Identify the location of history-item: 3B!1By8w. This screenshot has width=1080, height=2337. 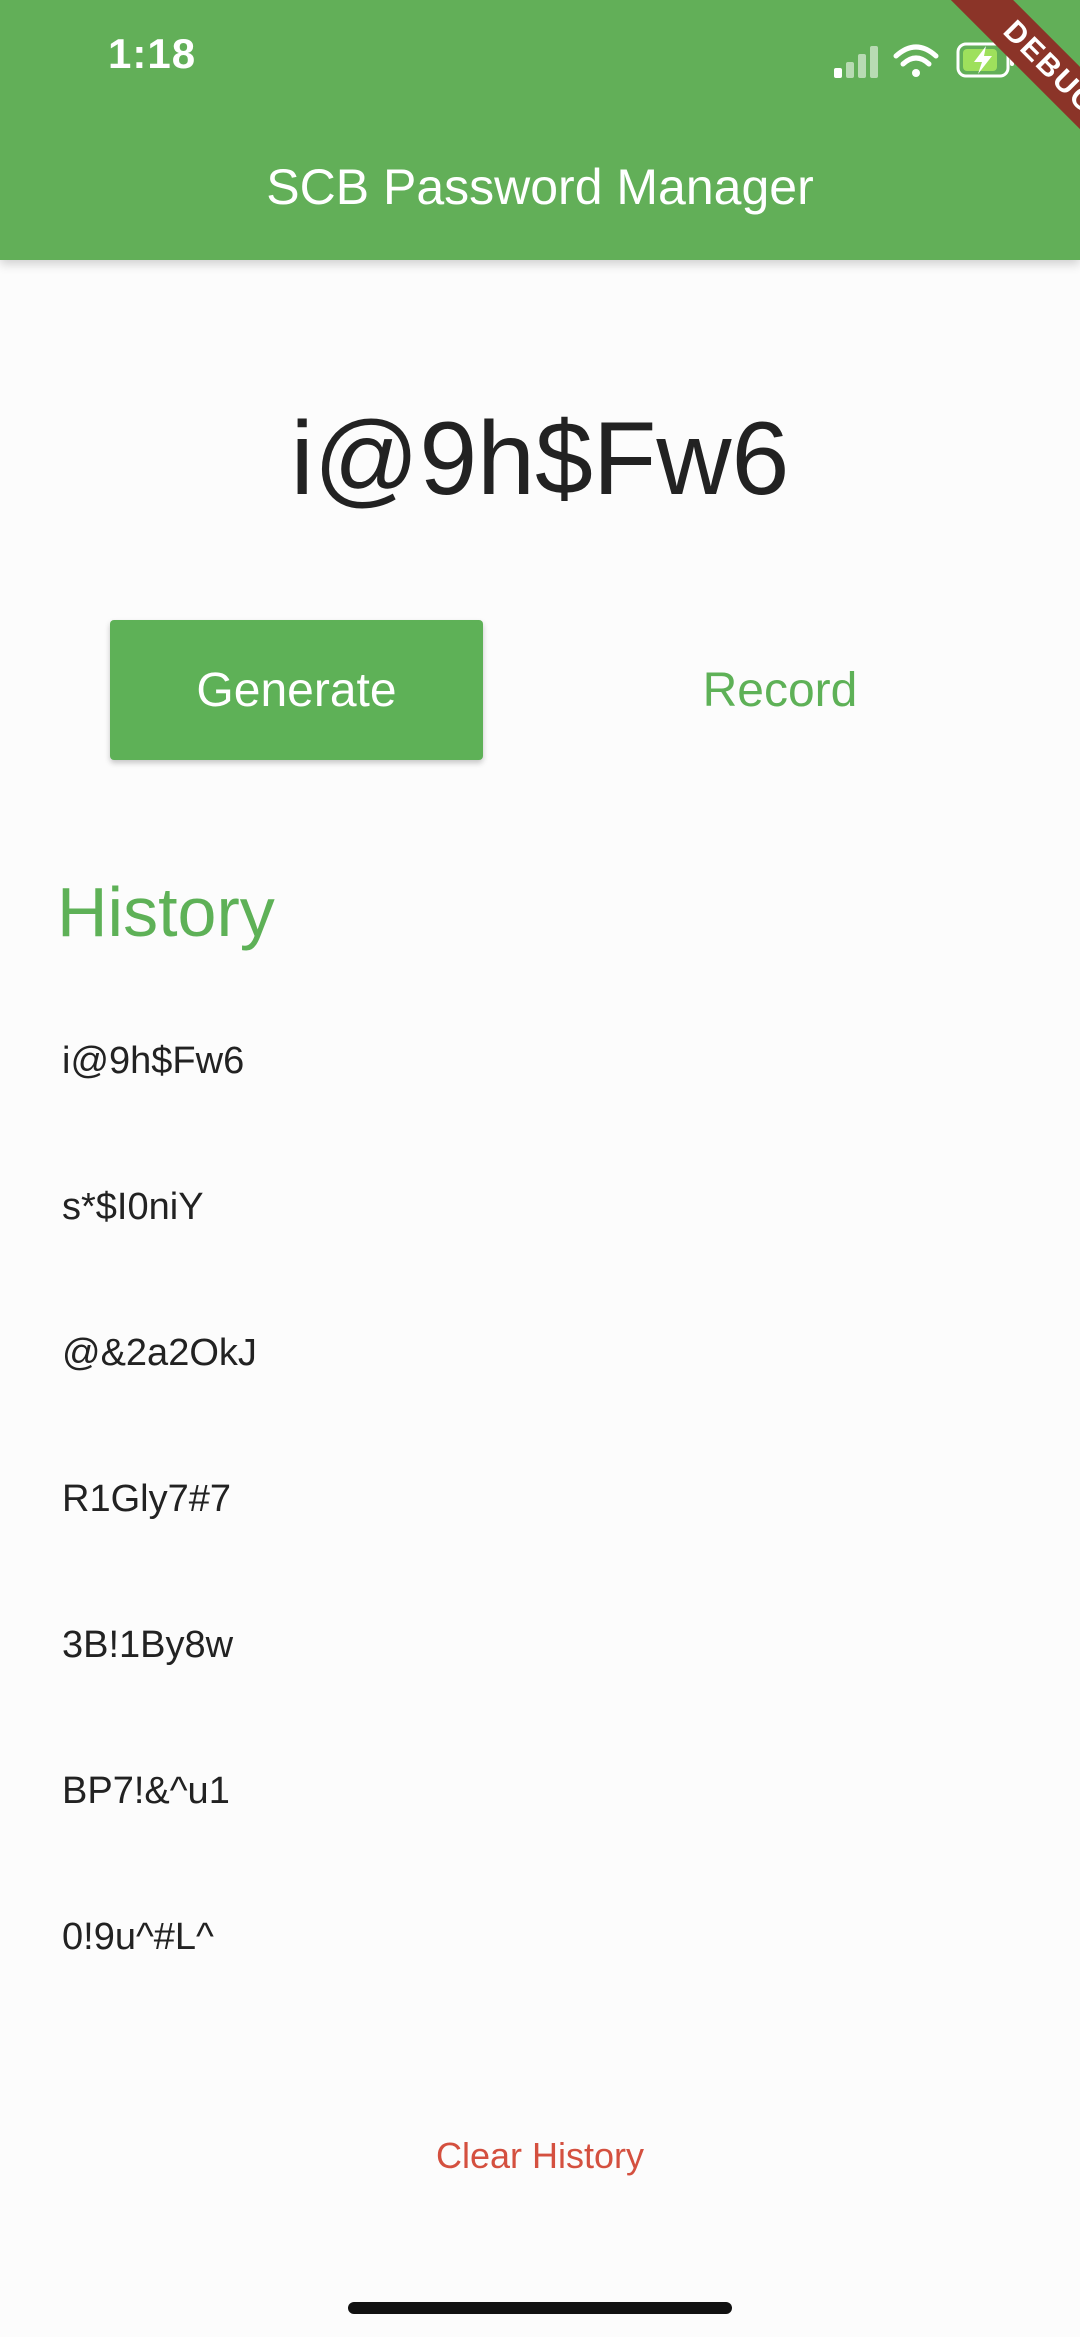
(148, 1645).